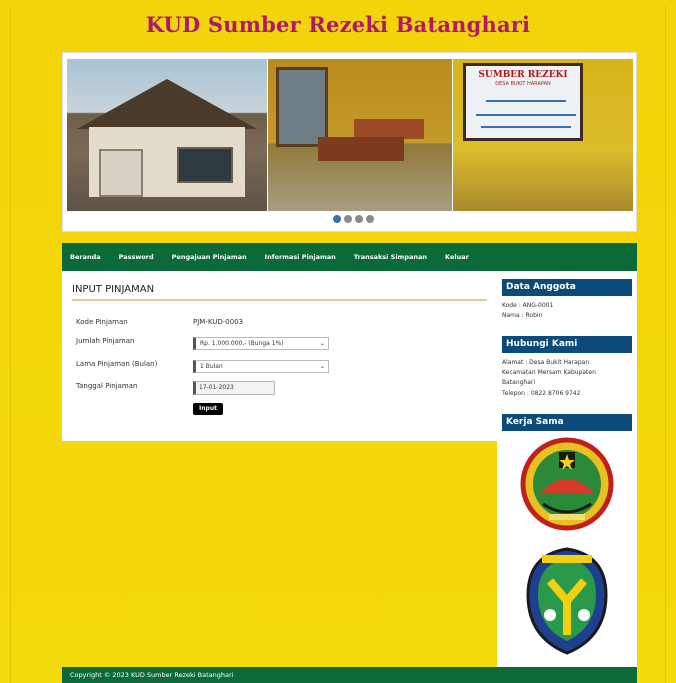  Describe the element at coordinates (549, 372) in the screenshot. I see `alamat-line-2: Kecamatan Mersam Kabupaten` at that location.